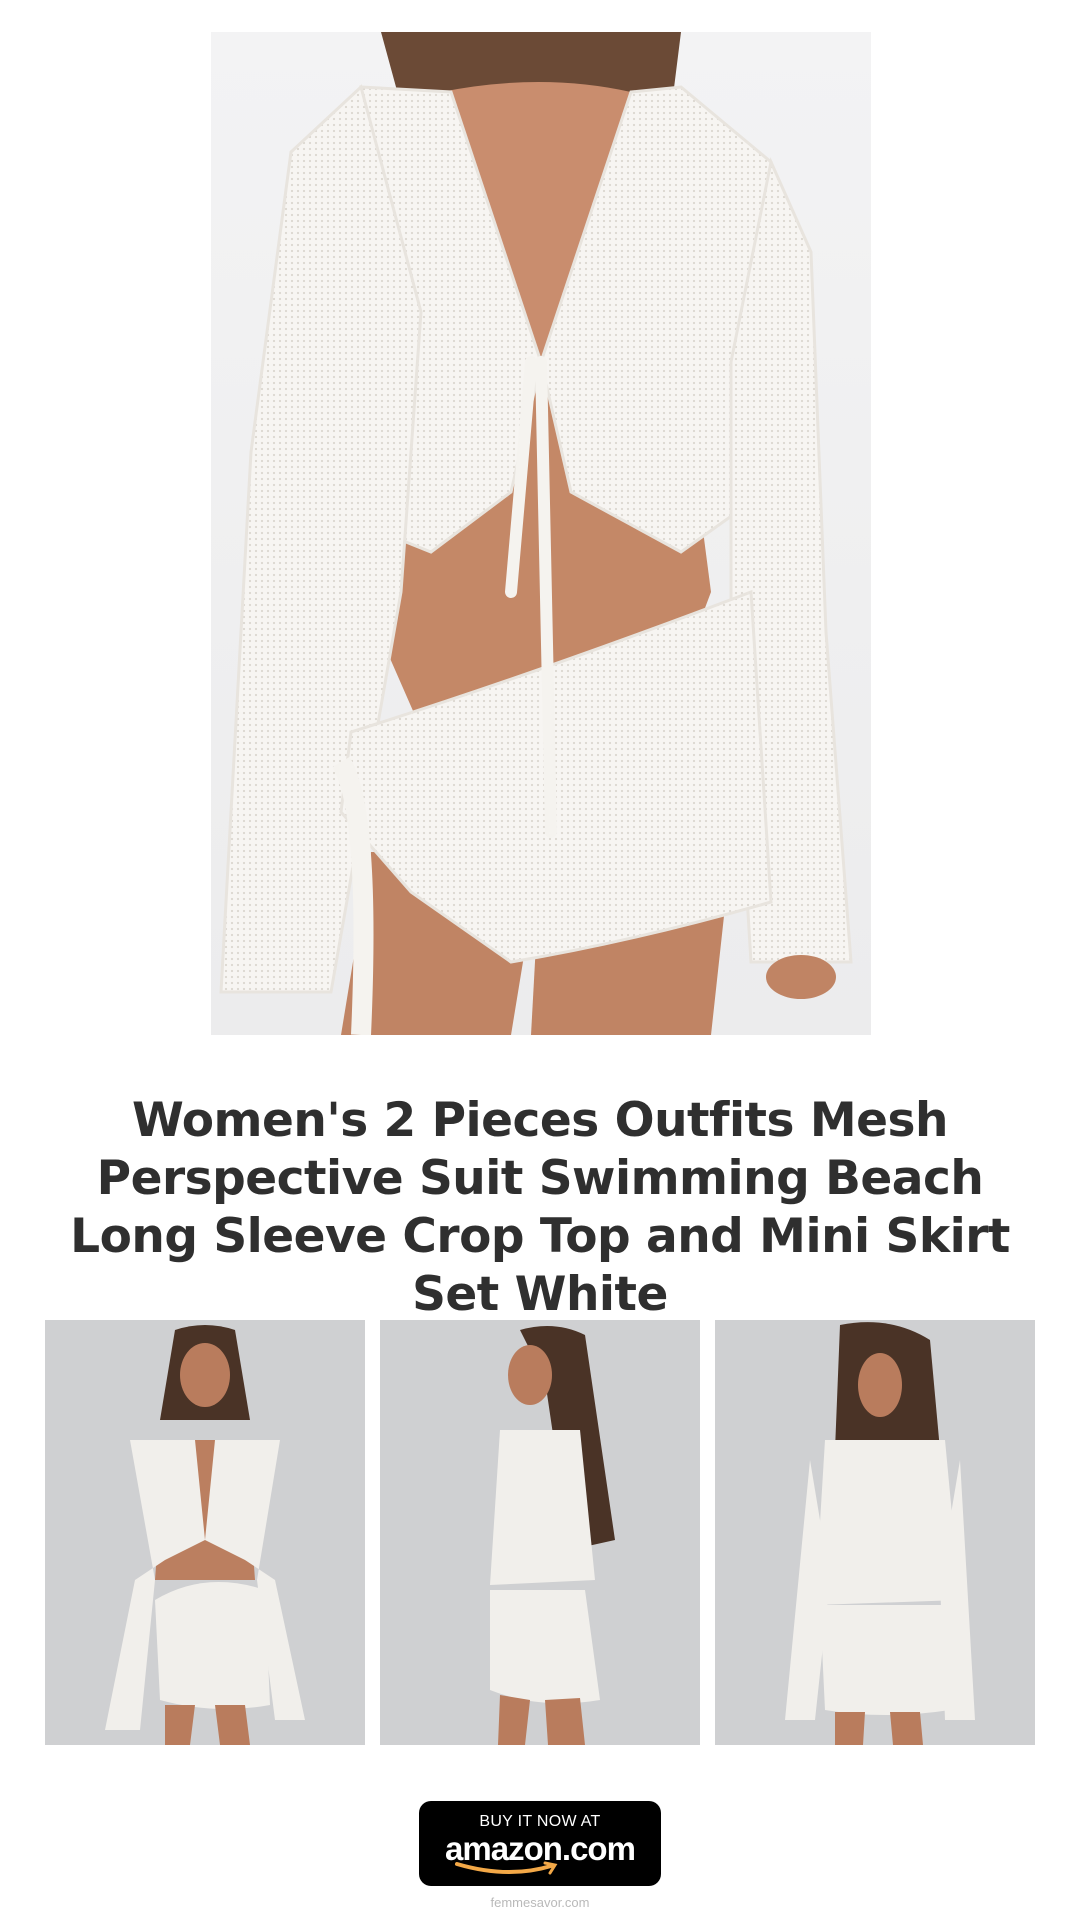  Describe the element at coordinates (540, 1821) in the screenshot. I see `buy-button-top-label: BUY IT NOW AT` at that location.